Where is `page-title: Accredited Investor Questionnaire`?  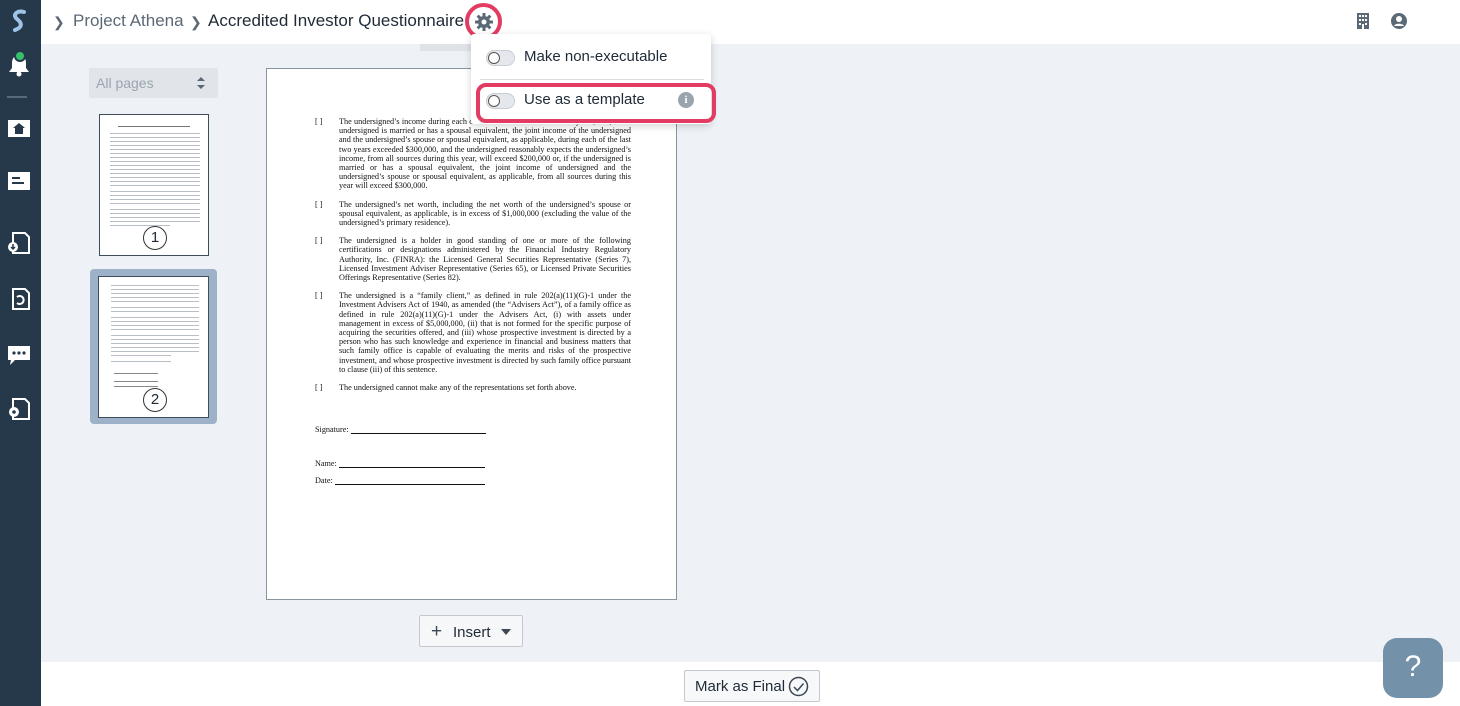
page-title: Accredited Investor Questionnaire is located at coordinates (336, 20).